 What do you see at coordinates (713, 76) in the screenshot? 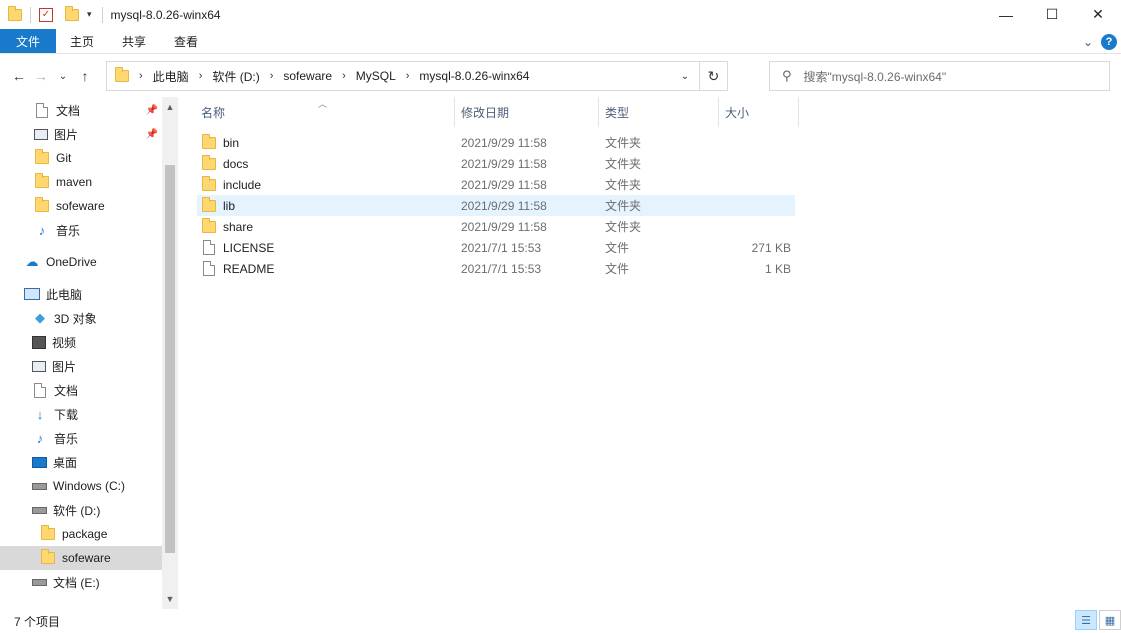
I see `refresh-button: ↻` at bounding box center [713, 76].